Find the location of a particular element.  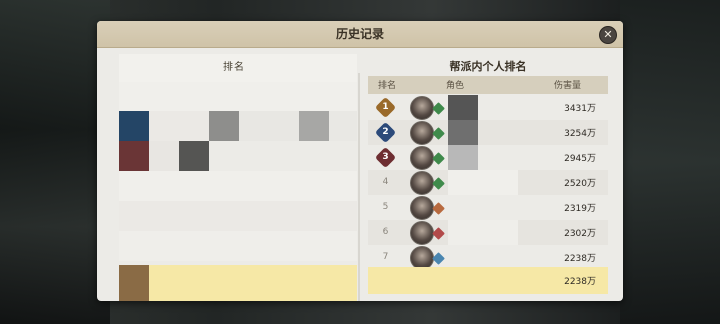

damage-value: 2945万 is located at coordinates (580, 159).